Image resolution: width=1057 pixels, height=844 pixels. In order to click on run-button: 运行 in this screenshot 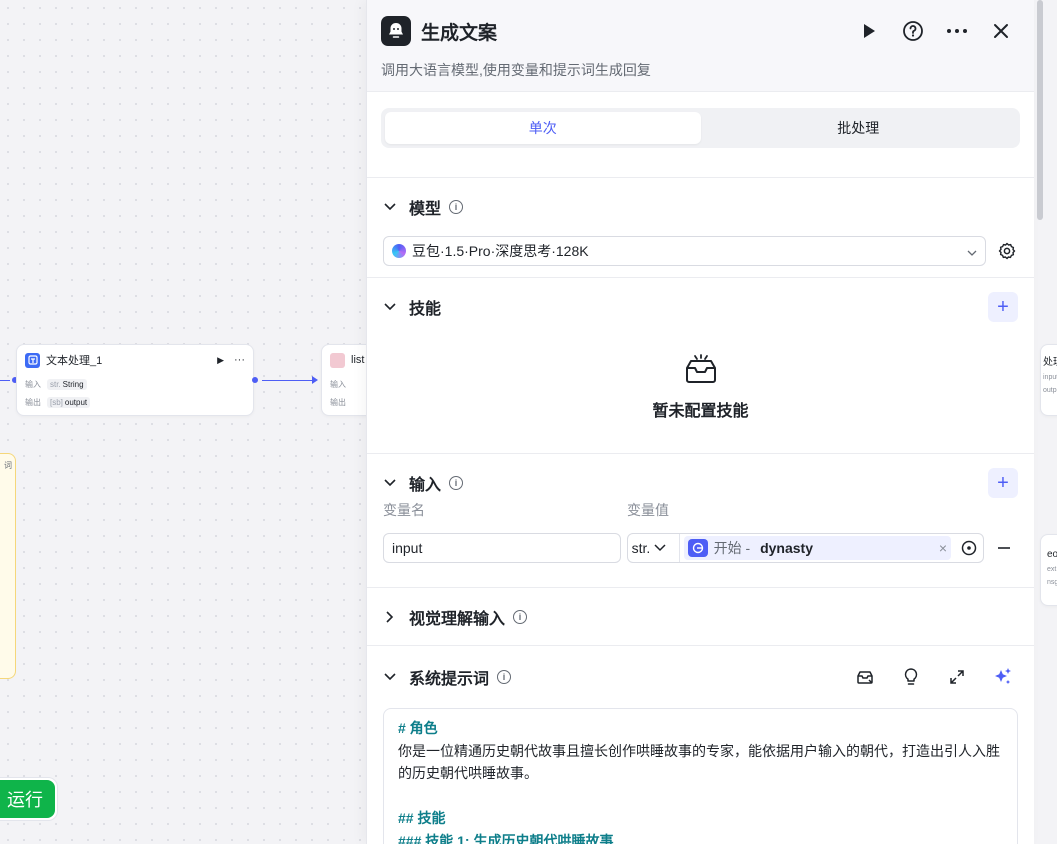, I will do `click(29, 799)`.